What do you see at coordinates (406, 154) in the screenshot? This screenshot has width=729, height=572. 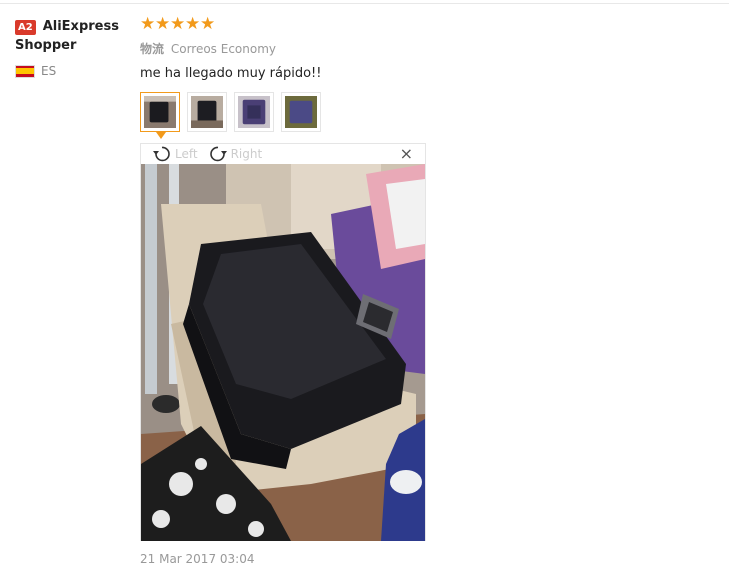 I see `close-icon: ×` at bounding box center [406, 154].